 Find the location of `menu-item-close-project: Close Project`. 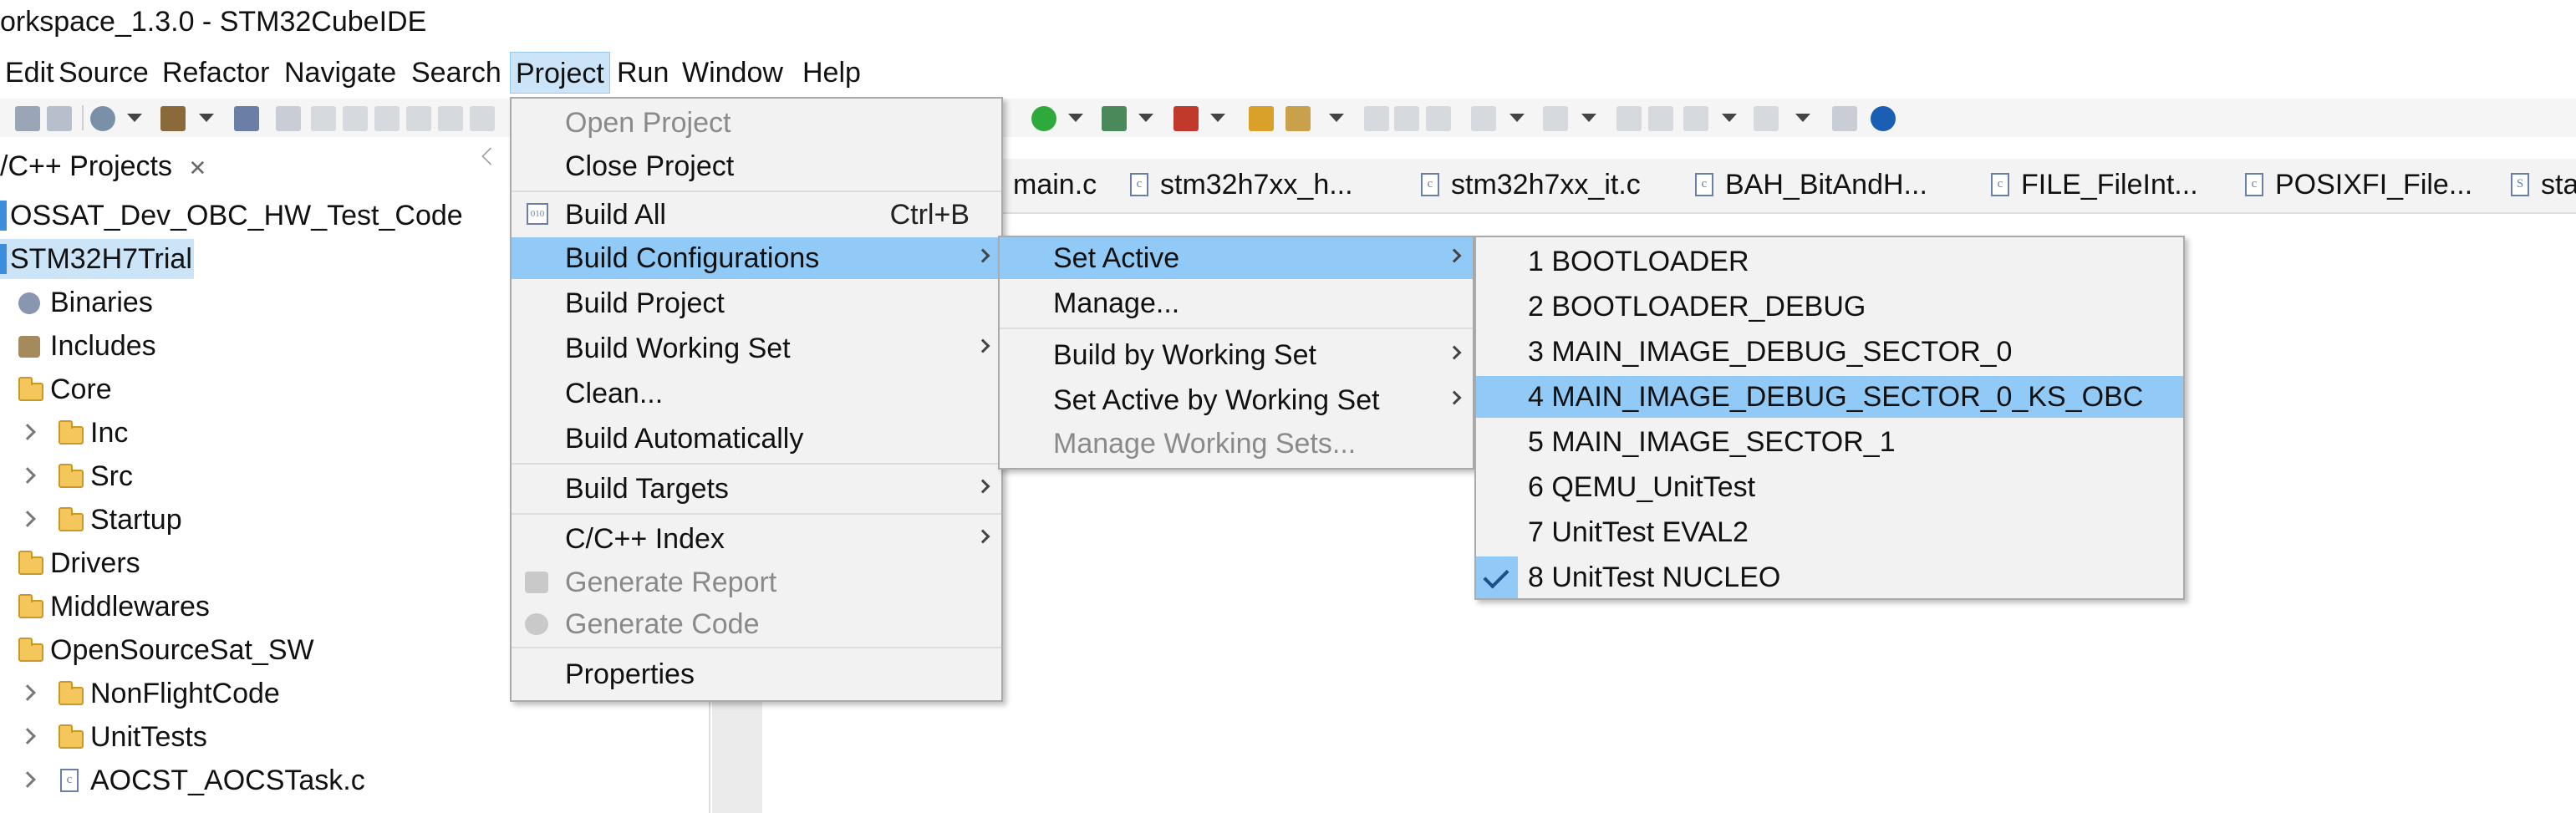

menu-item-close-project: Close Project is located at coordinates (756, 166).